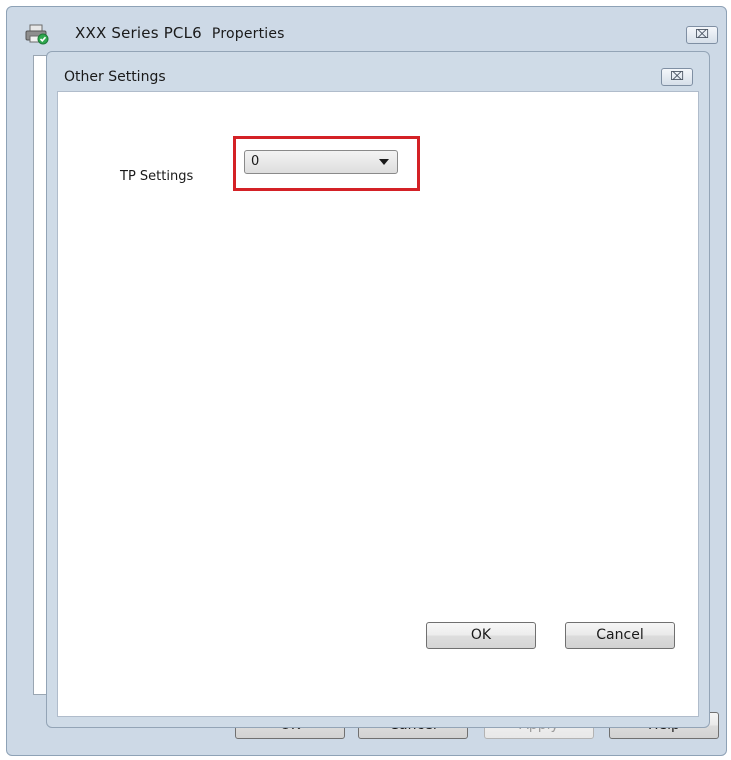 This screenshot has height=760, width=731. What do you see at coordinates (481, 635) in the screenshot?
I see `dialog-ok-button: OK` at bounding box center [481, 635].